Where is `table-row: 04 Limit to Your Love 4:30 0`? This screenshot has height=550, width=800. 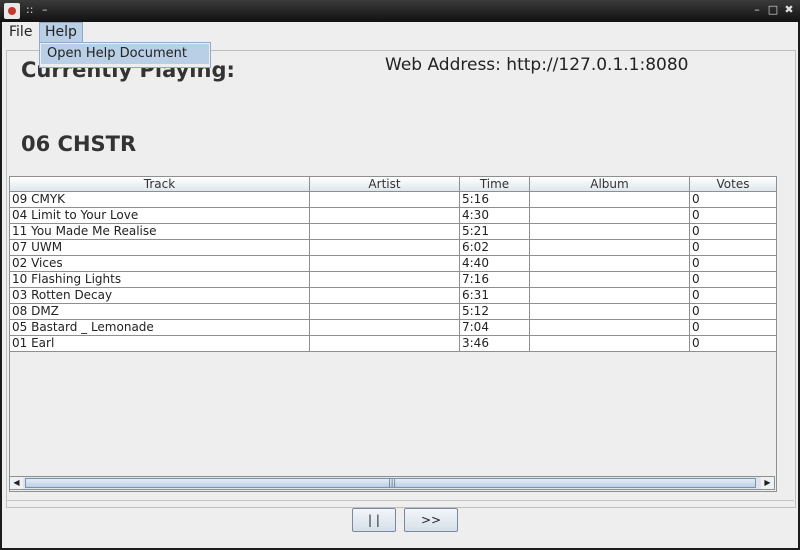 table-row: 04 Limit to Your Love 4:30 0 is located at coordinates (393, 216).